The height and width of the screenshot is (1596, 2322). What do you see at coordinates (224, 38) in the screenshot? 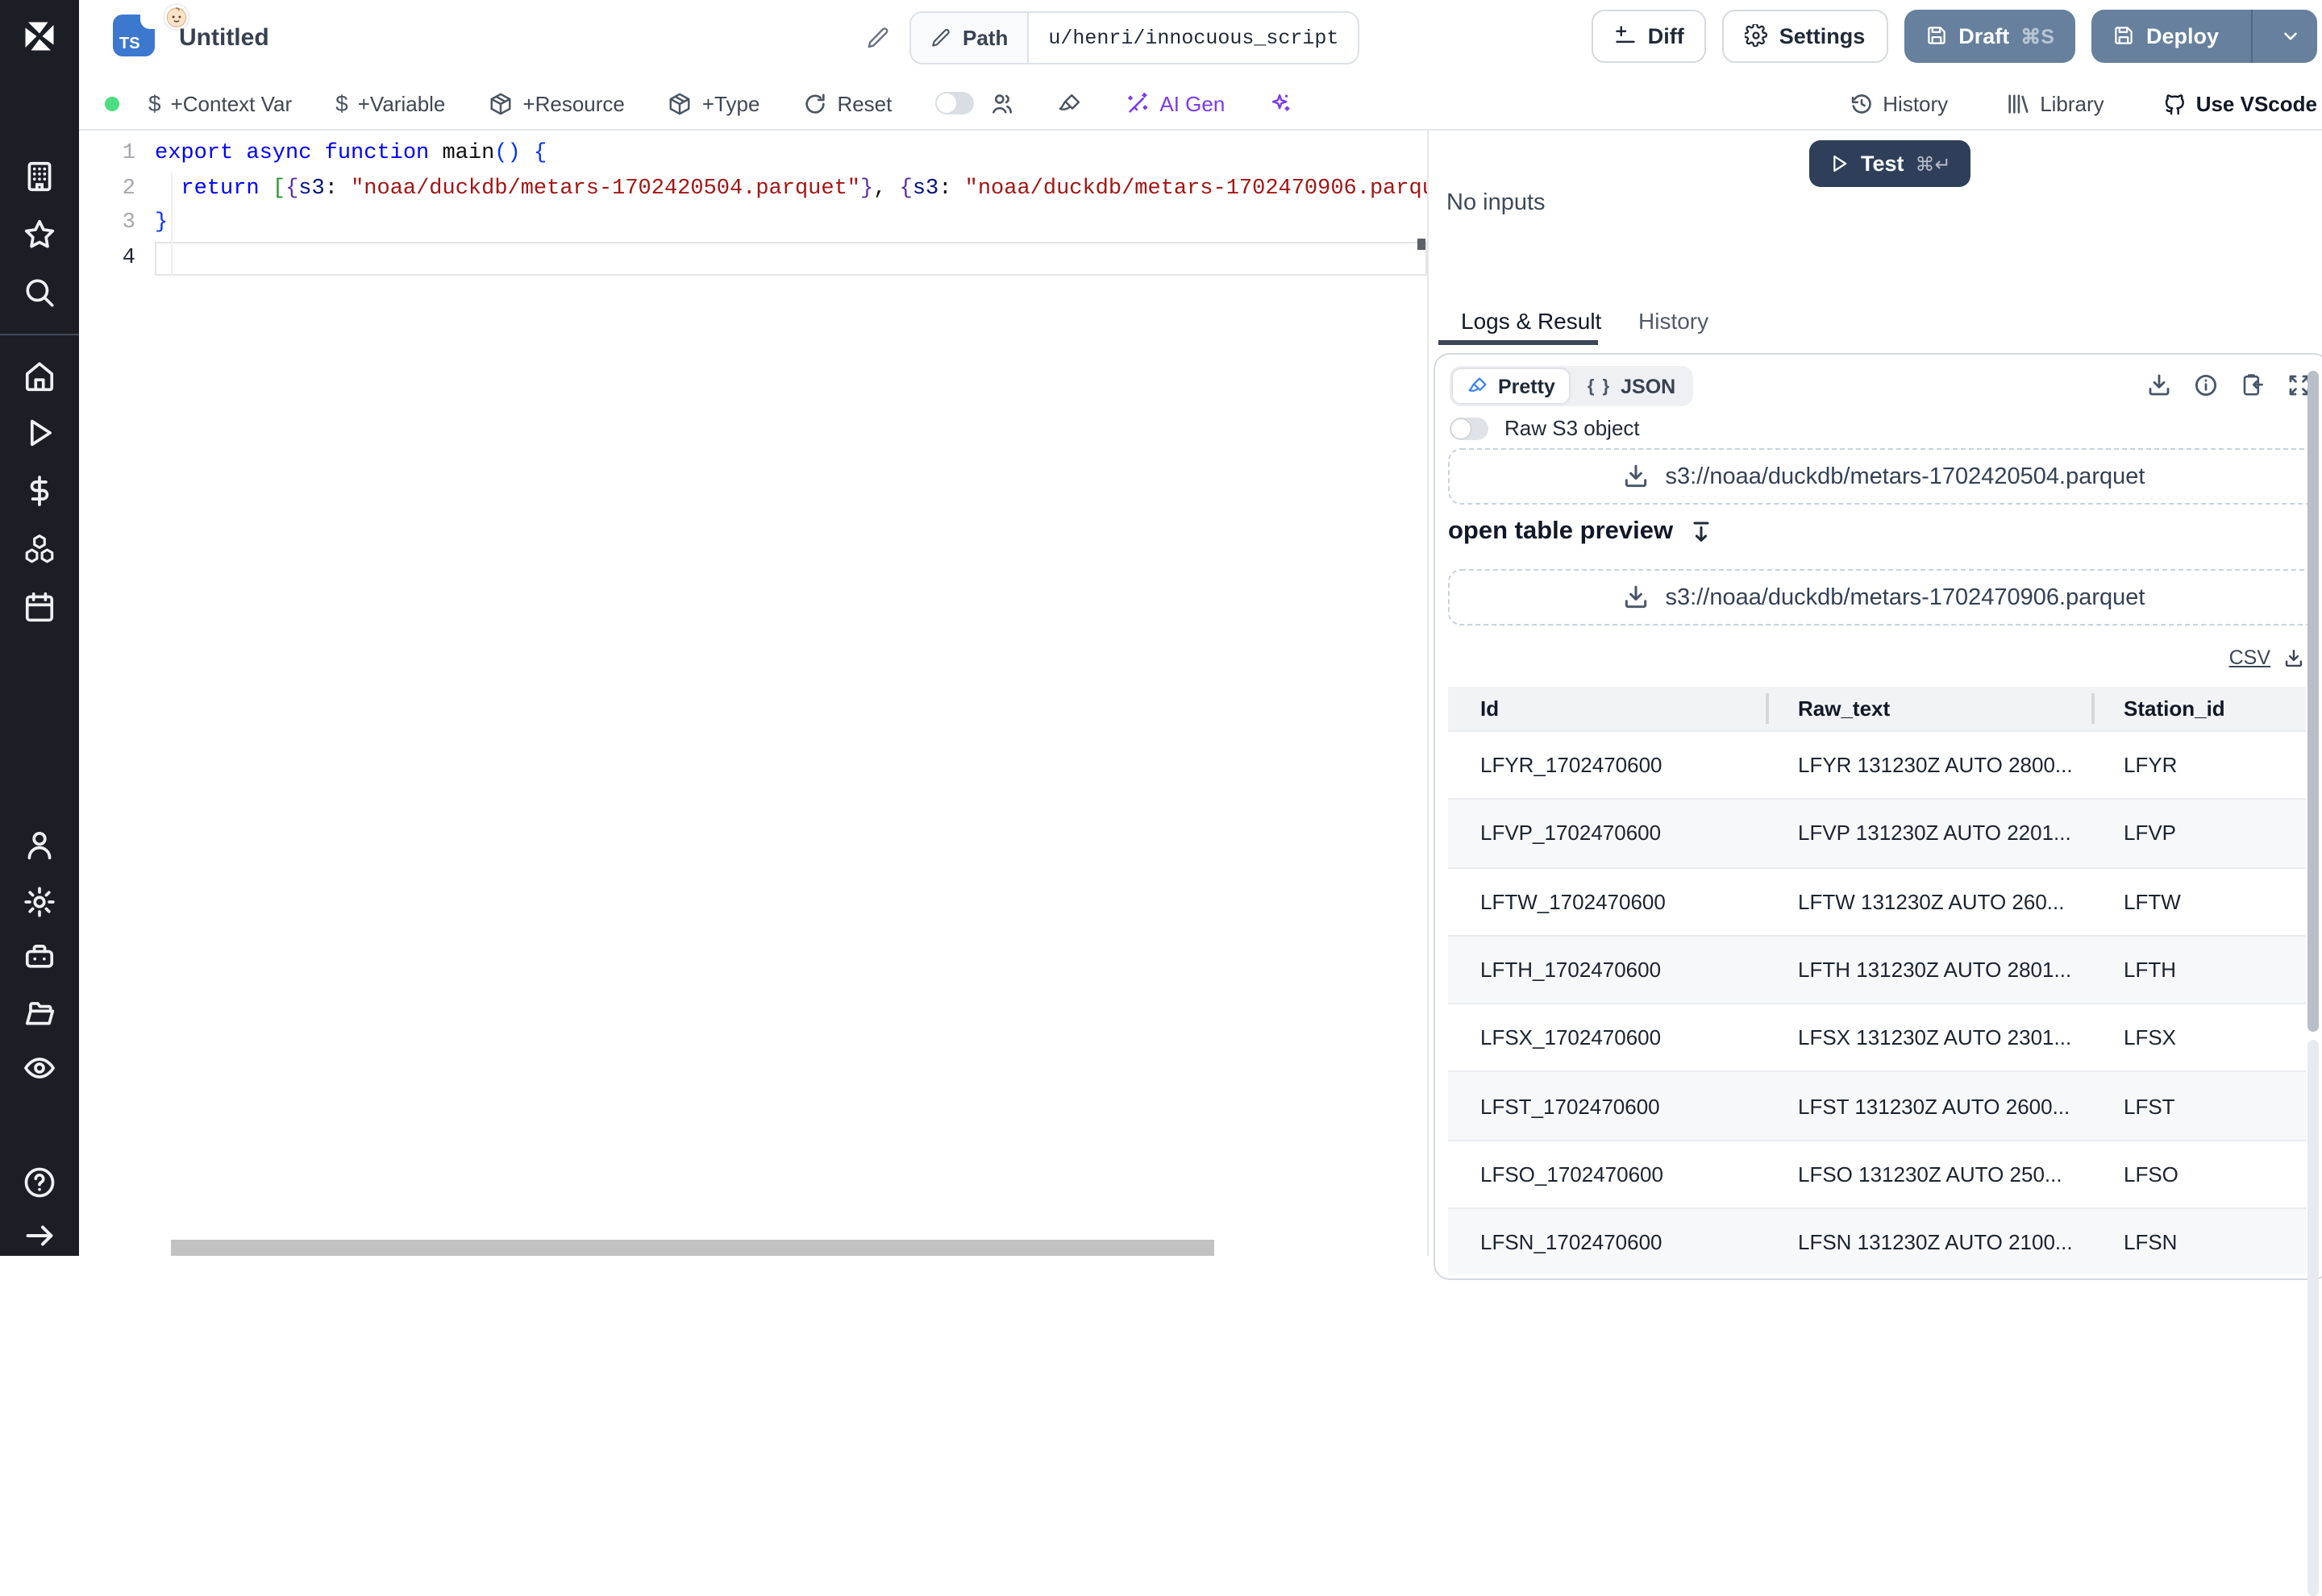
I see `page-title: Untitled` at bounding box center [224, 38].